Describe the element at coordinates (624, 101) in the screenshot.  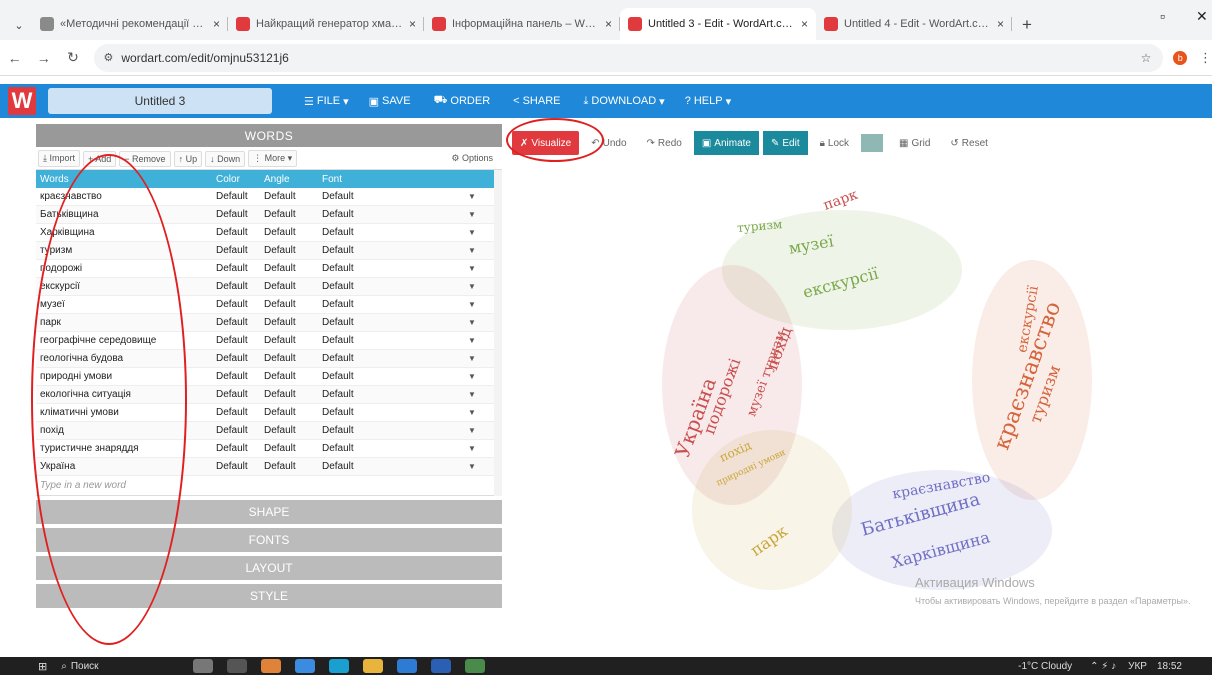
I see `menu-download: ⤓ DOWNLOAD ▾` at that location.